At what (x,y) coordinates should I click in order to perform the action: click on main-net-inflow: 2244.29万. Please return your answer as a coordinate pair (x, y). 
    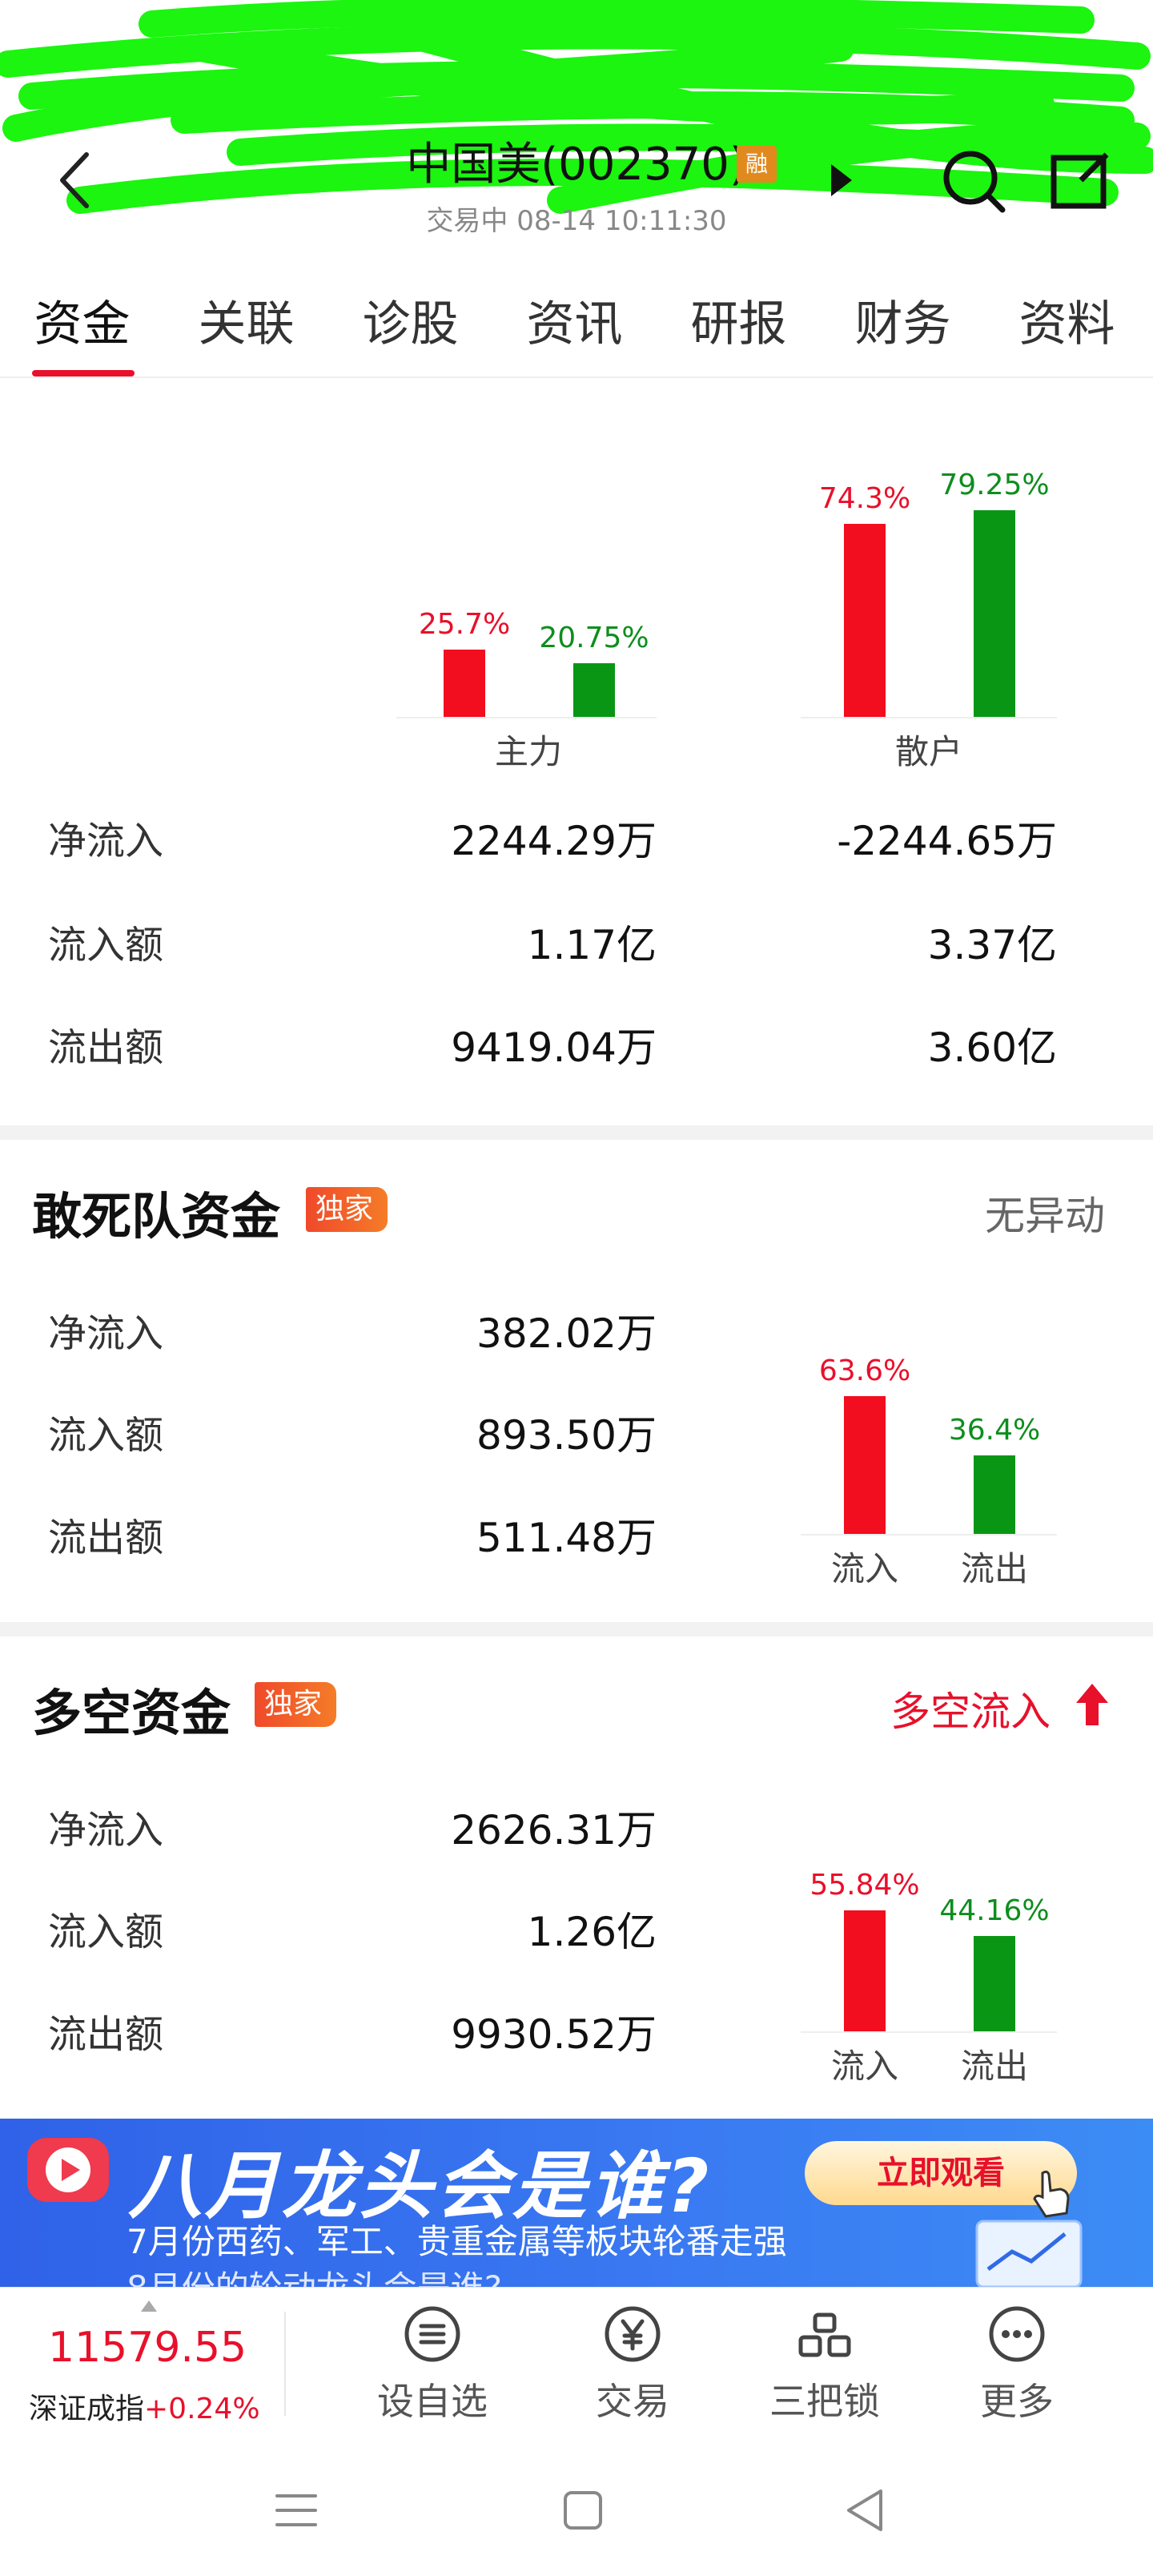
    Looking at the image, I should click on (554, 841).